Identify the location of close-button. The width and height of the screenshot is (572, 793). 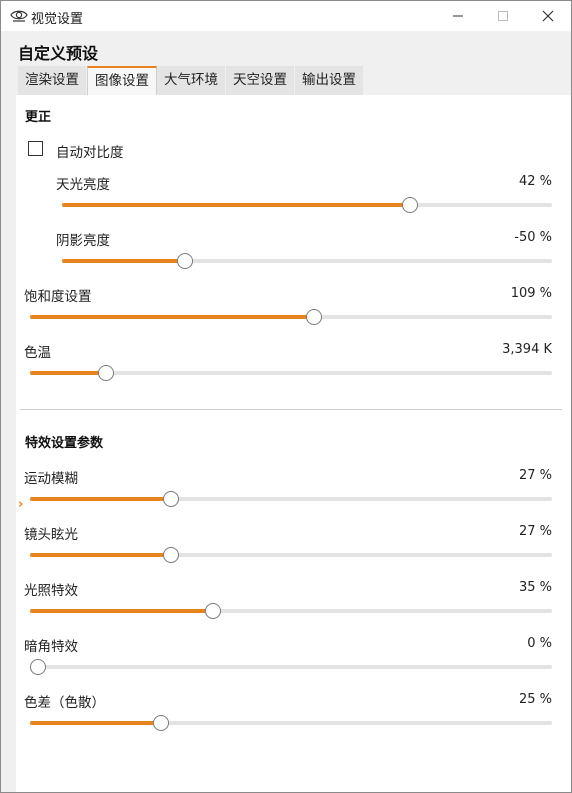
(548, 16).